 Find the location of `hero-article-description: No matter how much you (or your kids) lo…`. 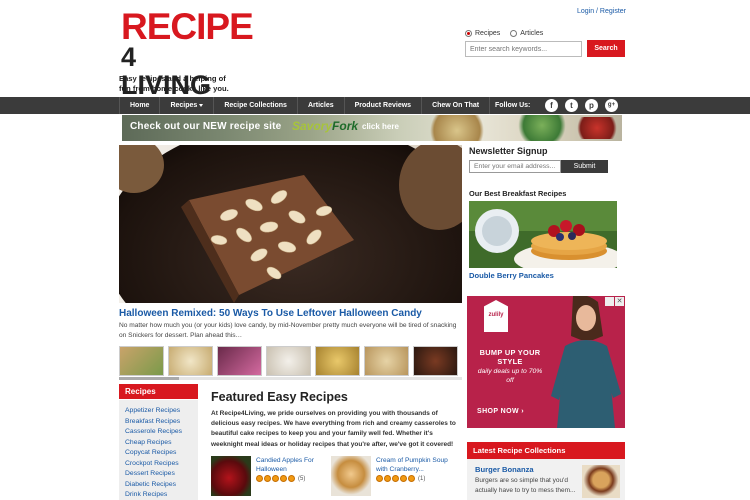

hero-article-description: No matter how much you (or your kids) lo… is located at coordinates (288, 330).